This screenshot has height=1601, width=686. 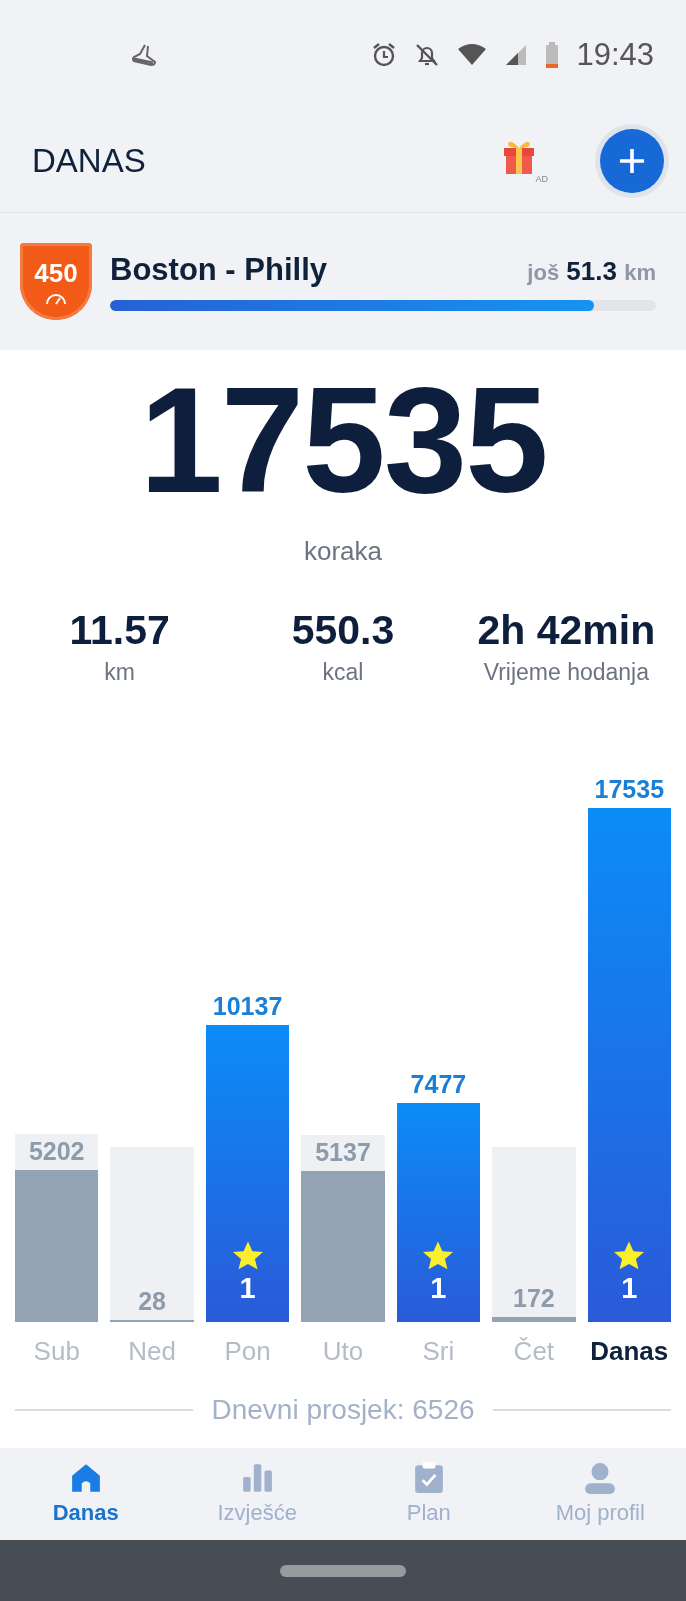 I want to click on day-label: Čet, so click(x=534, y=1351).